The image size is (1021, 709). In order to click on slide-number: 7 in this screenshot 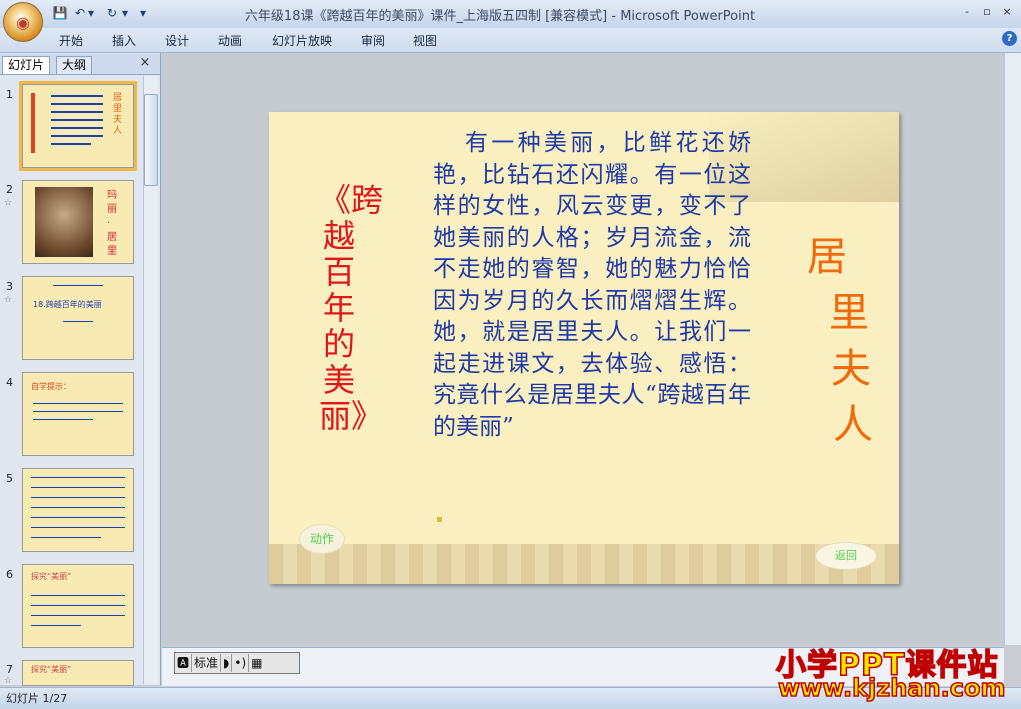, I will do `click(9, 669)`.